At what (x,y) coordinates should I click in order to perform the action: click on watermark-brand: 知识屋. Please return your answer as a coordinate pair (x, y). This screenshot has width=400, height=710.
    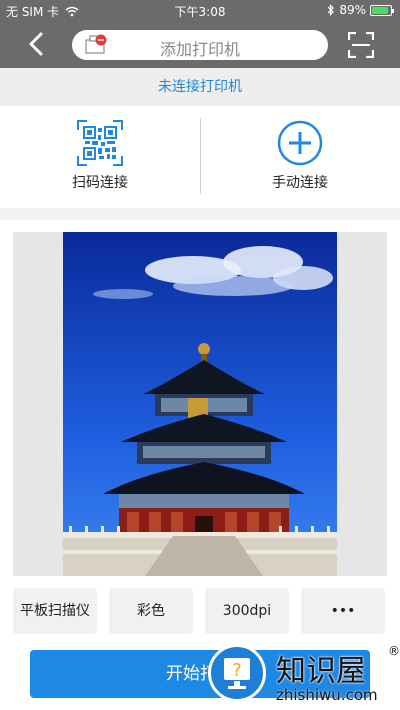
    Looking at the image, I should click on (321, 671).